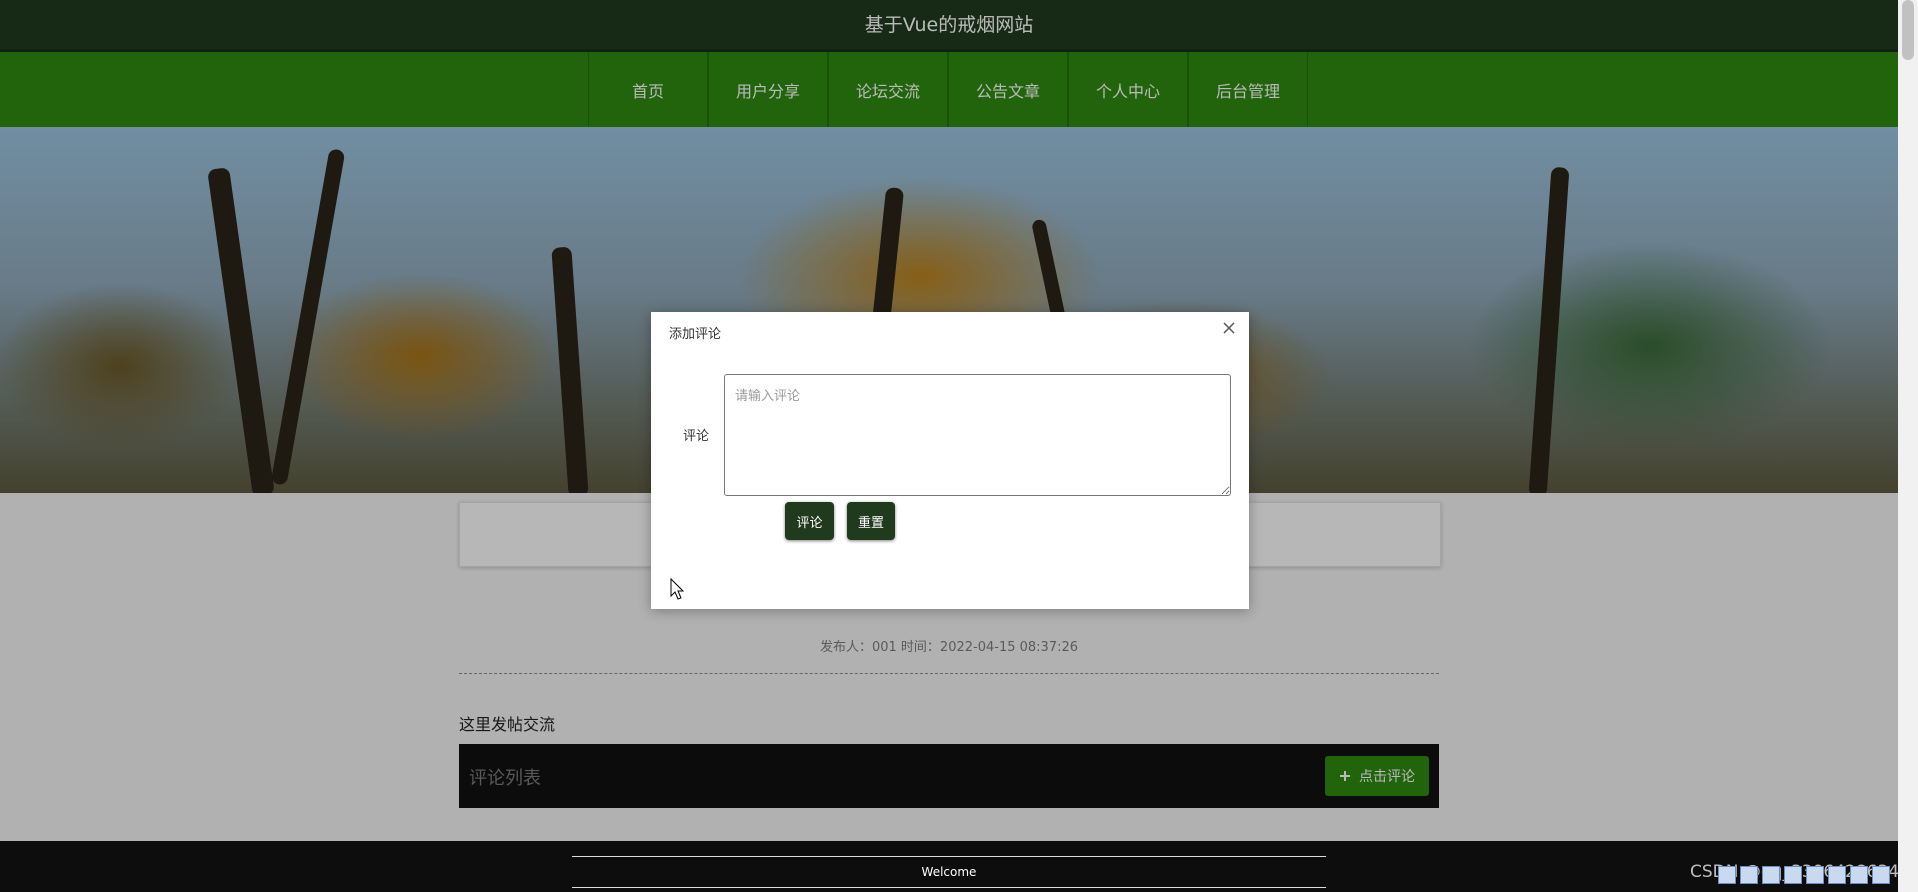  I want to click on add-comment-dialog: 添加评论 评论 评论 重置, so click(950, 460).